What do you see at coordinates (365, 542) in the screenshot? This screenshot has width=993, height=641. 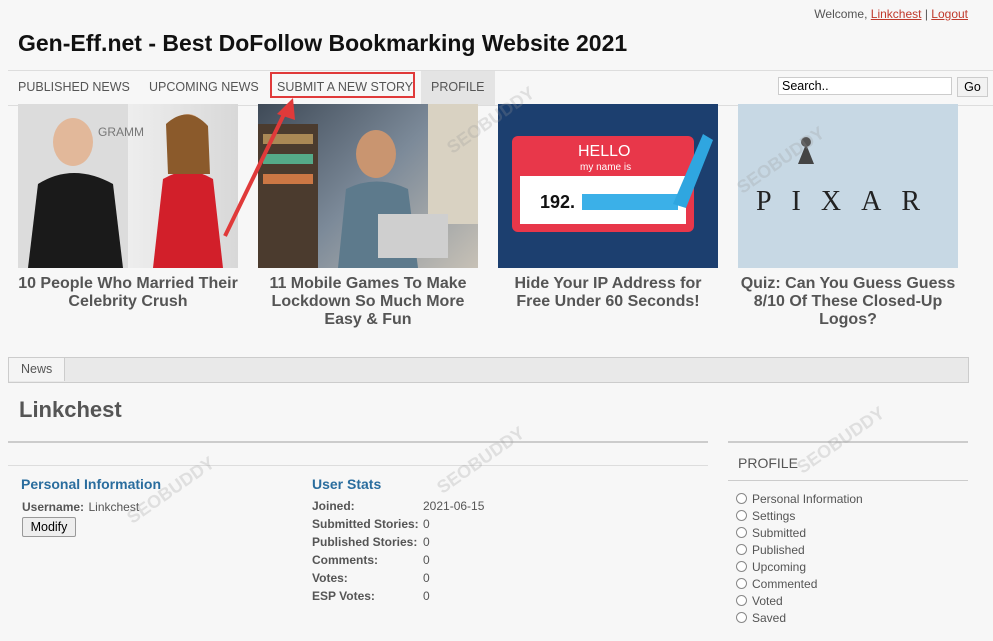 I see `stat-label: Published Stories:` at bounding box center [365, 542].